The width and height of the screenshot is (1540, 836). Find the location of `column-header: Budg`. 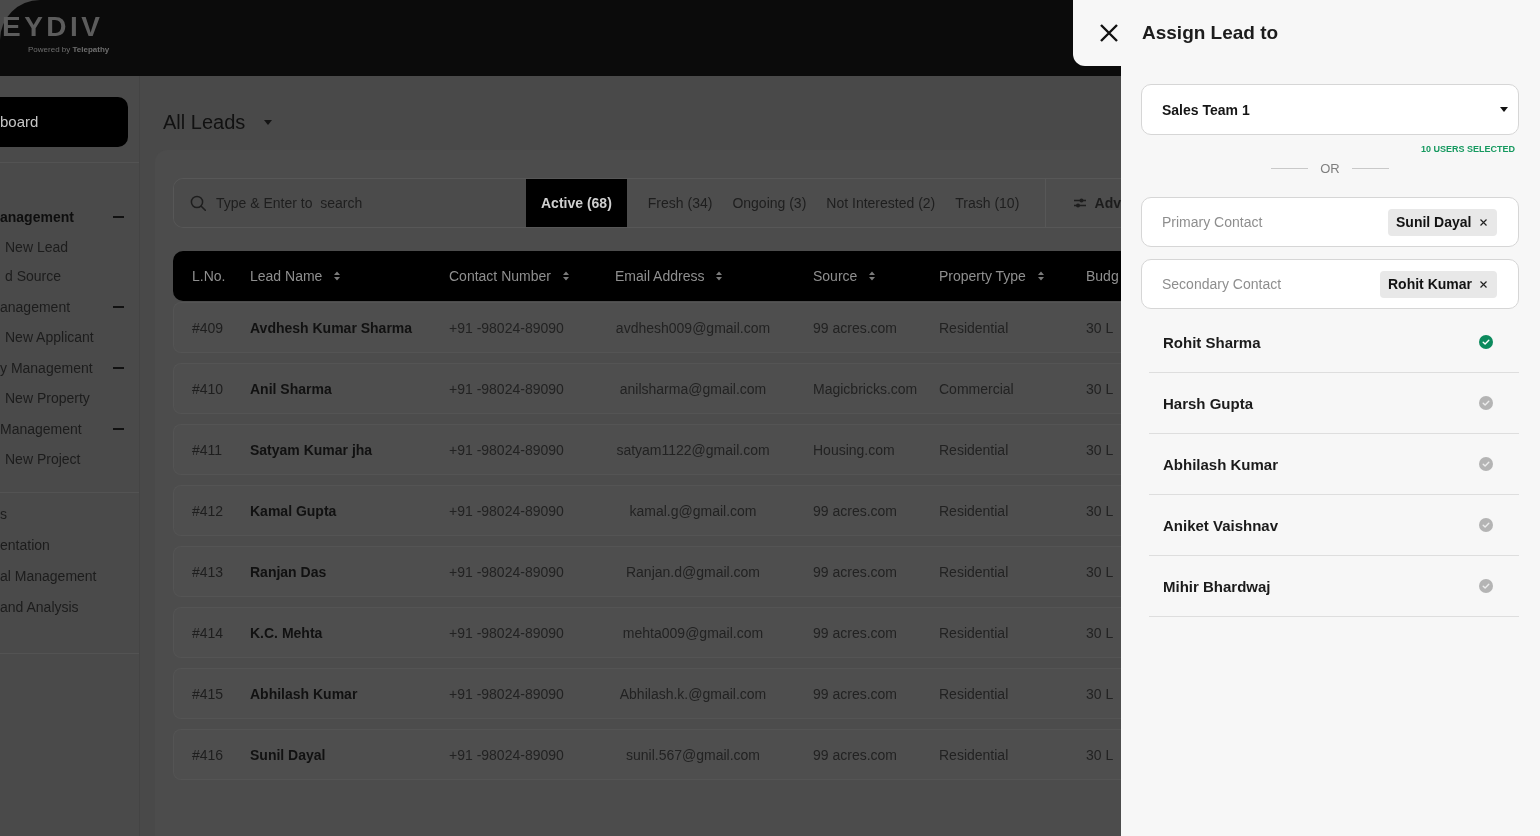

column-header: Budg is located at coordinates (1103, 276).